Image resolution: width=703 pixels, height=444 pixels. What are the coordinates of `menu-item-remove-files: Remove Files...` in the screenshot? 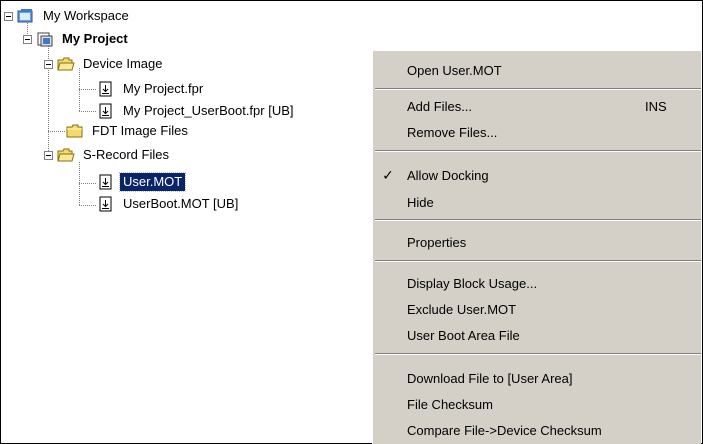 It's located at (537, 132).